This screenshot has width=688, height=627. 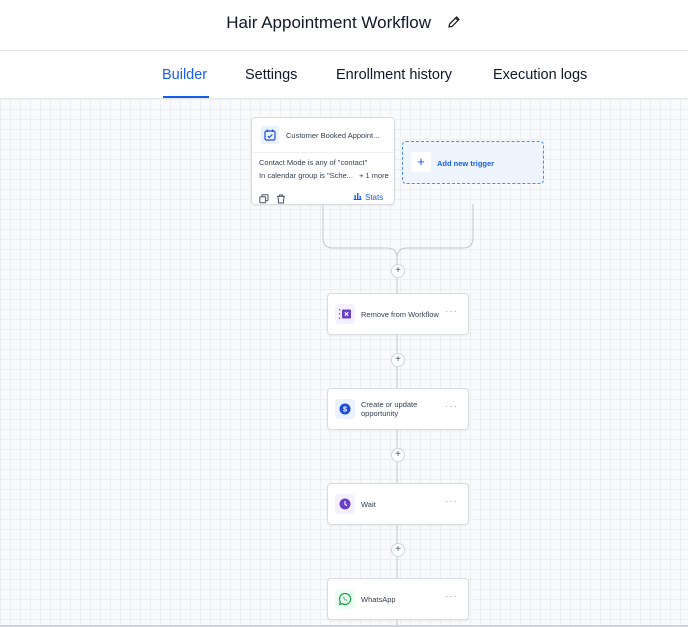 What do you see at coordinates (264, 200) in the screenshot?
I see `copy-icon` at bounding box center [264, 200].